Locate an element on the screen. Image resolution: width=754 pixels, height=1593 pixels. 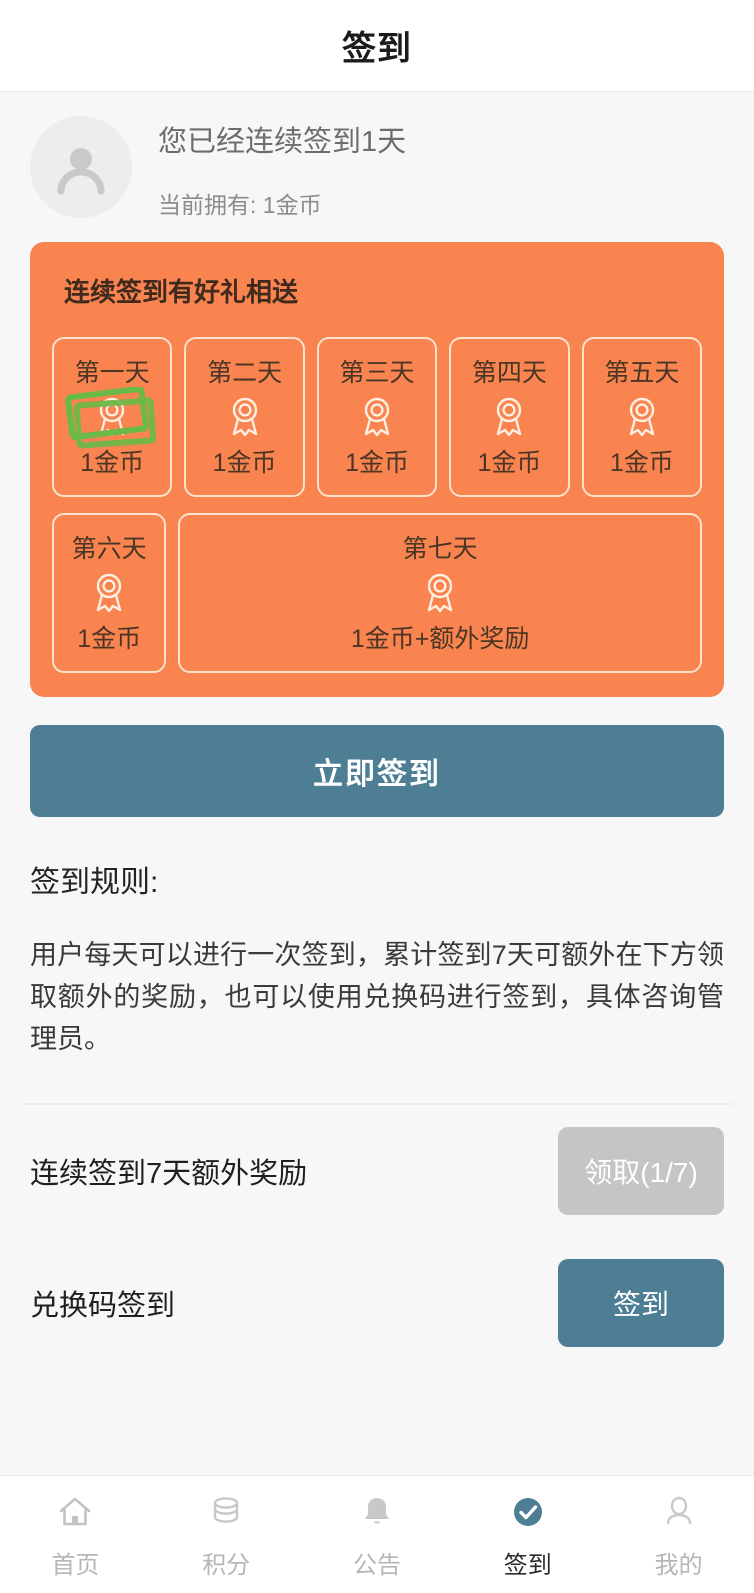
redeem-code-label: 兑换码签到 is located at coordinates (103, 1305).